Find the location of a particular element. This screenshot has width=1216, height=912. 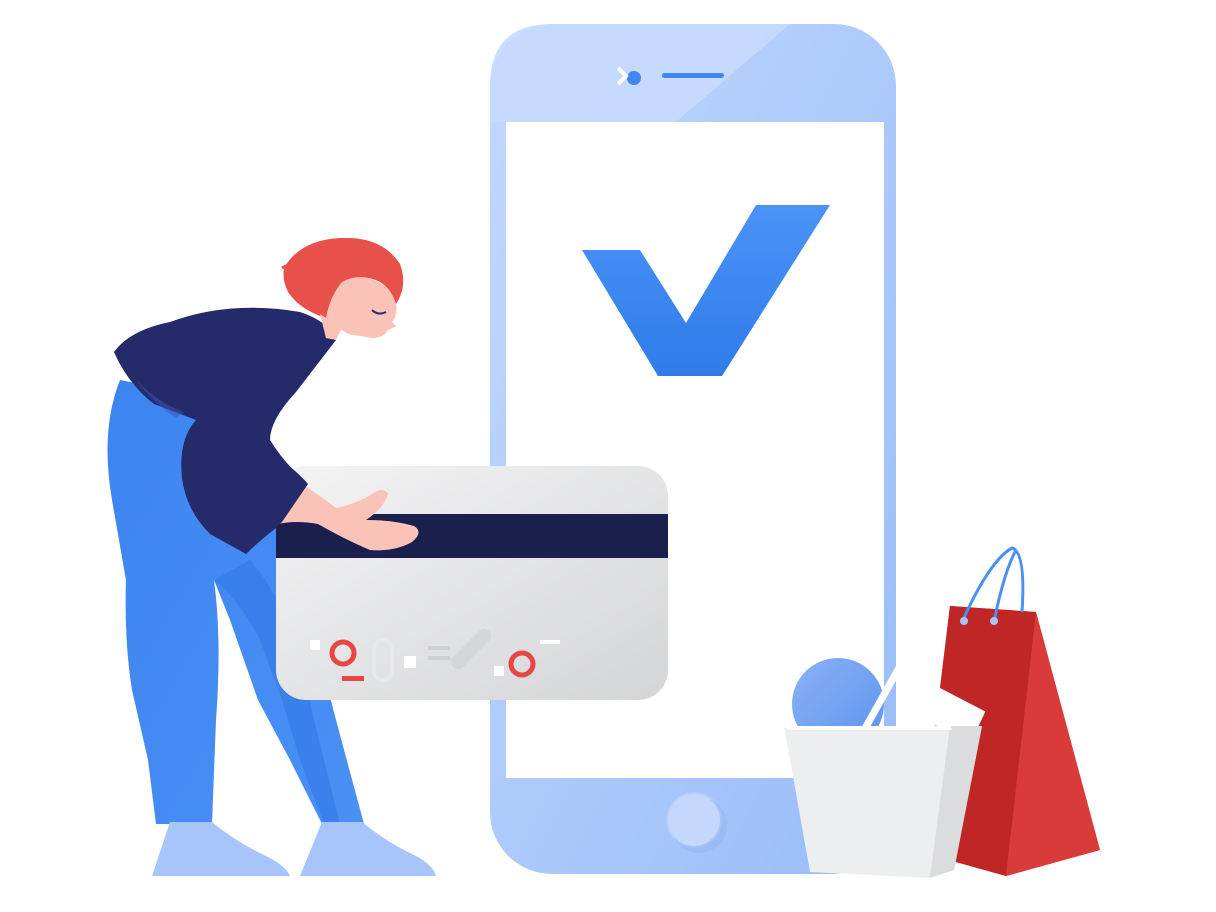

phone-camera is located at coordinates (634, 78).